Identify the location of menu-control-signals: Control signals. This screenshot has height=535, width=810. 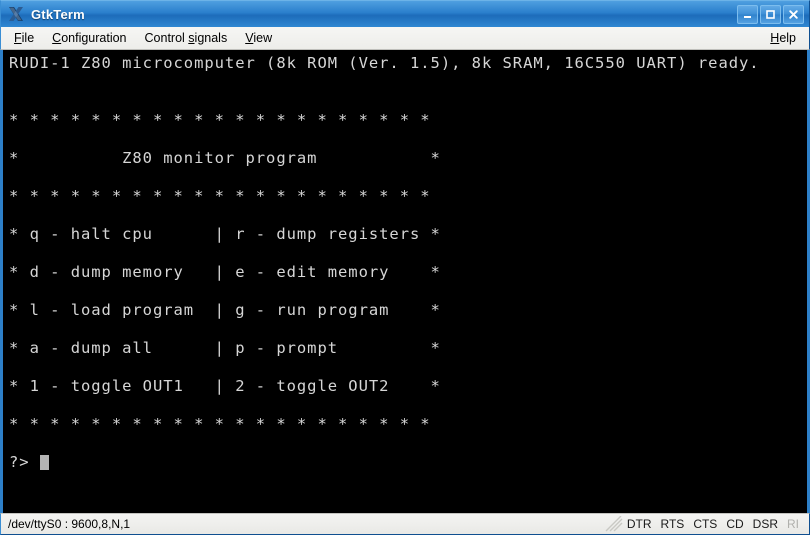
(186, 38).